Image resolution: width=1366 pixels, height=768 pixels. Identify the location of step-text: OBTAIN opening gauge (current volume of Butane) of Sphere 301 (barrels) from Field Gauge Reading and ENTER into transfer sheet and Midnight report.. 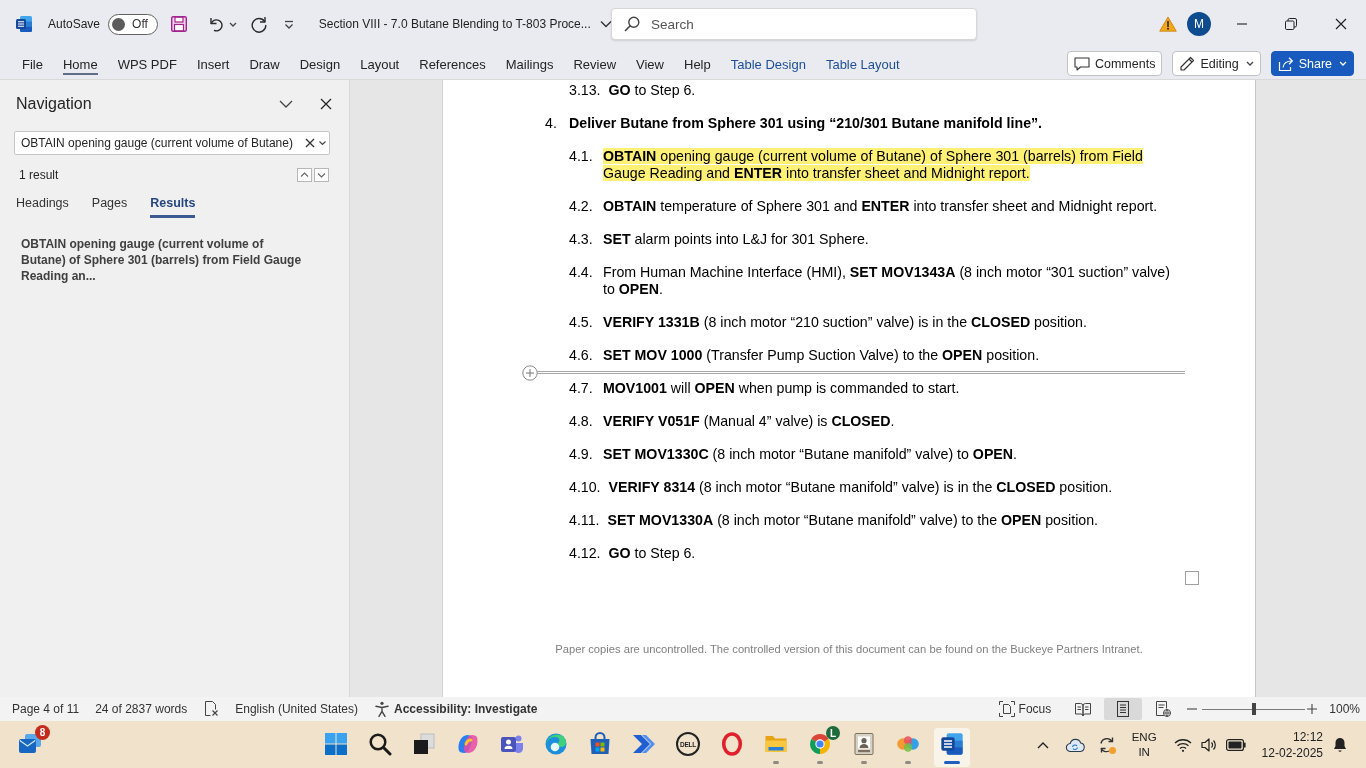
(873, 165).